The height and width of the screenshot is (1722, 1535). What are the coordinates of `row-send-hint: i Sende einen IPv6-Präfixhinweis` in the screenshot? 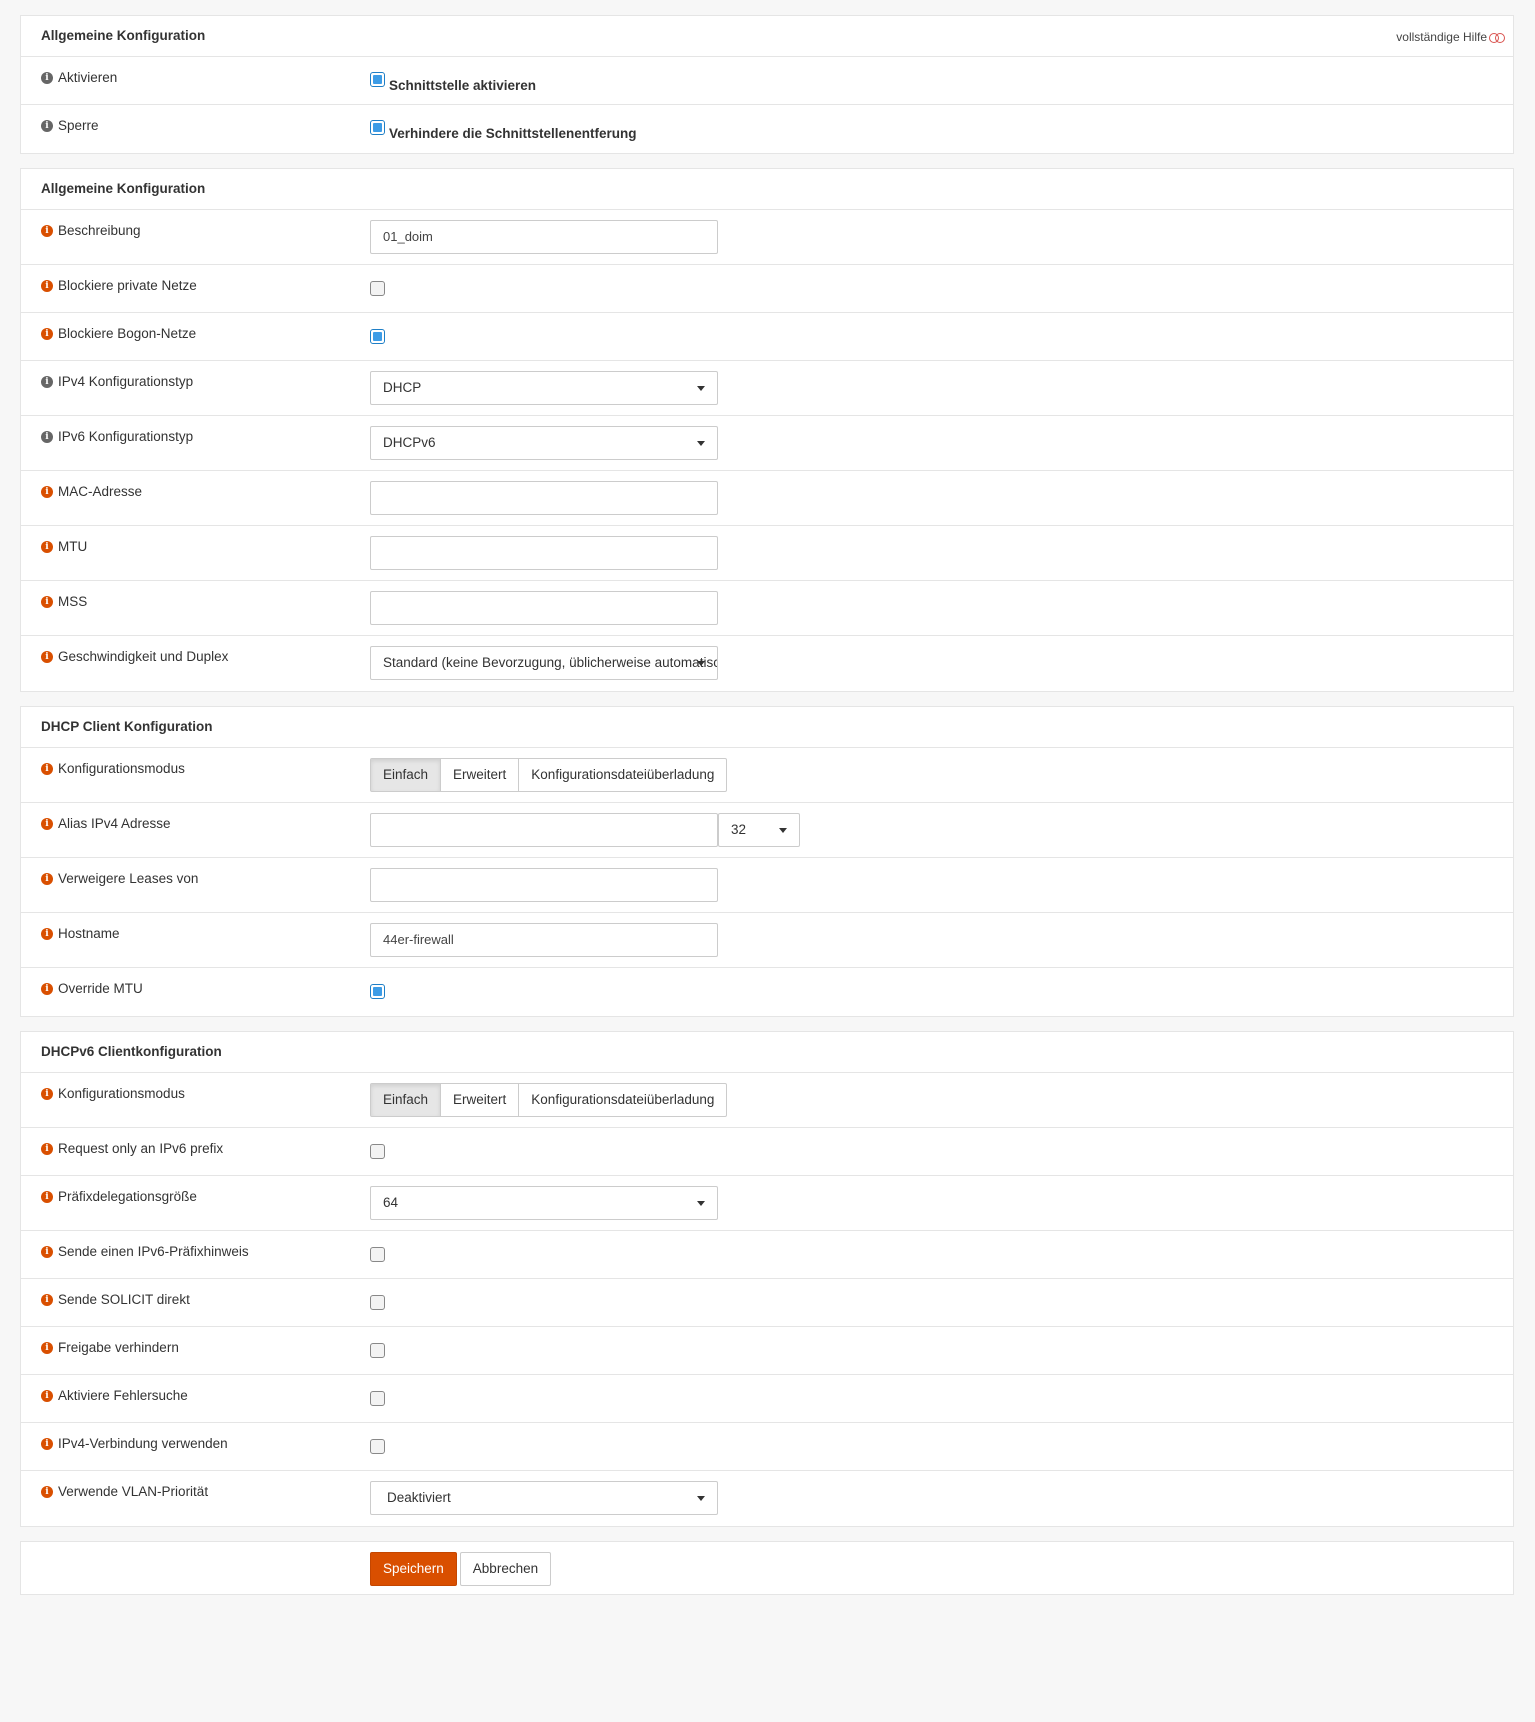 It's located at (767, 1255).